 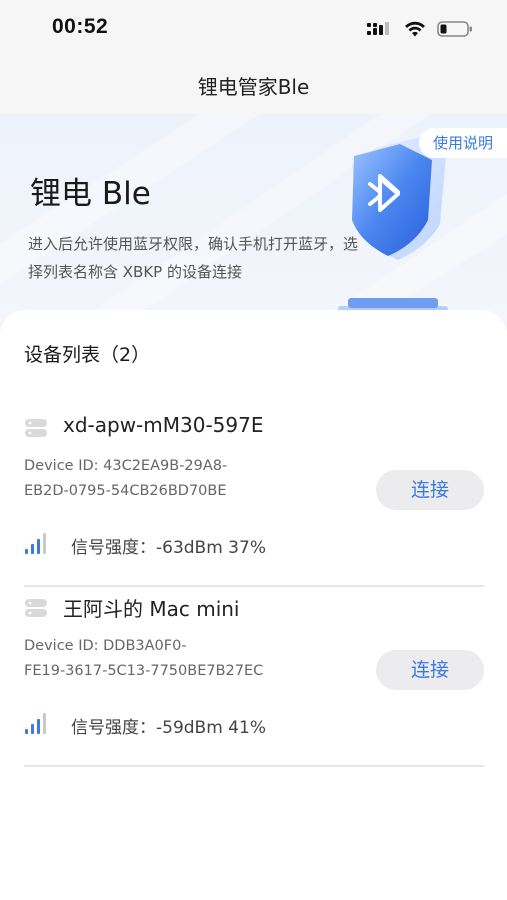 I want to click on wifi-icon, so click(x=415, y=29).